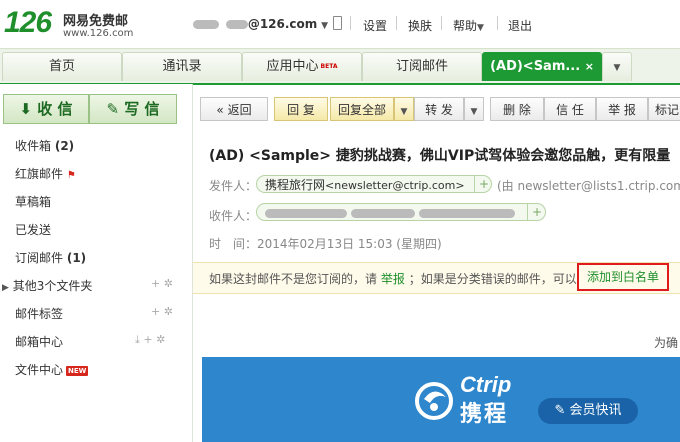  I want to click on sidebar-item-label: 其他3个文件夹, so click(52, 286).